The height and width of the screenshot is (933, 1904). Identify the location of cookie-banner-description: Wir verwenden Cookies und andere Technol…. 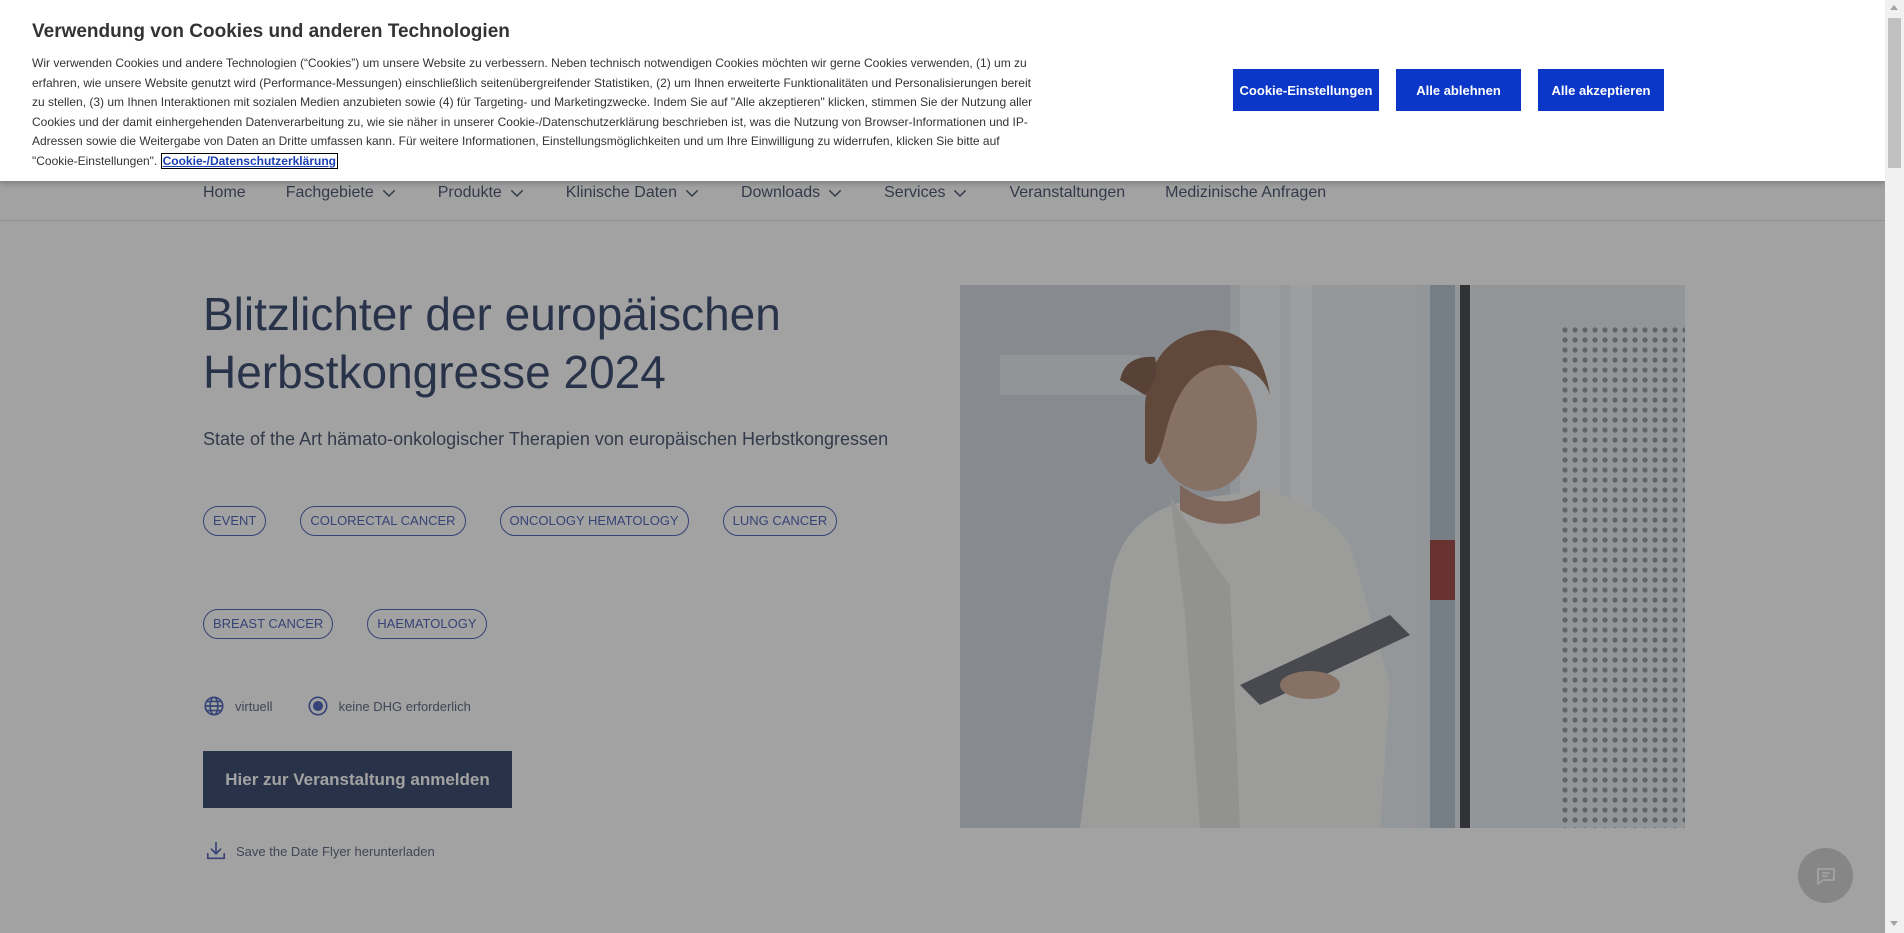
(532, 112).